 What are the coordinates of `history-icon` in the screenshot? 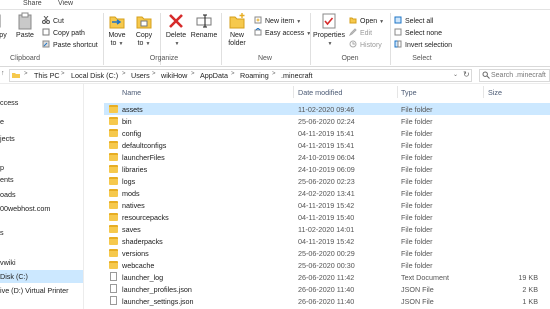 It's located at (353, 44).